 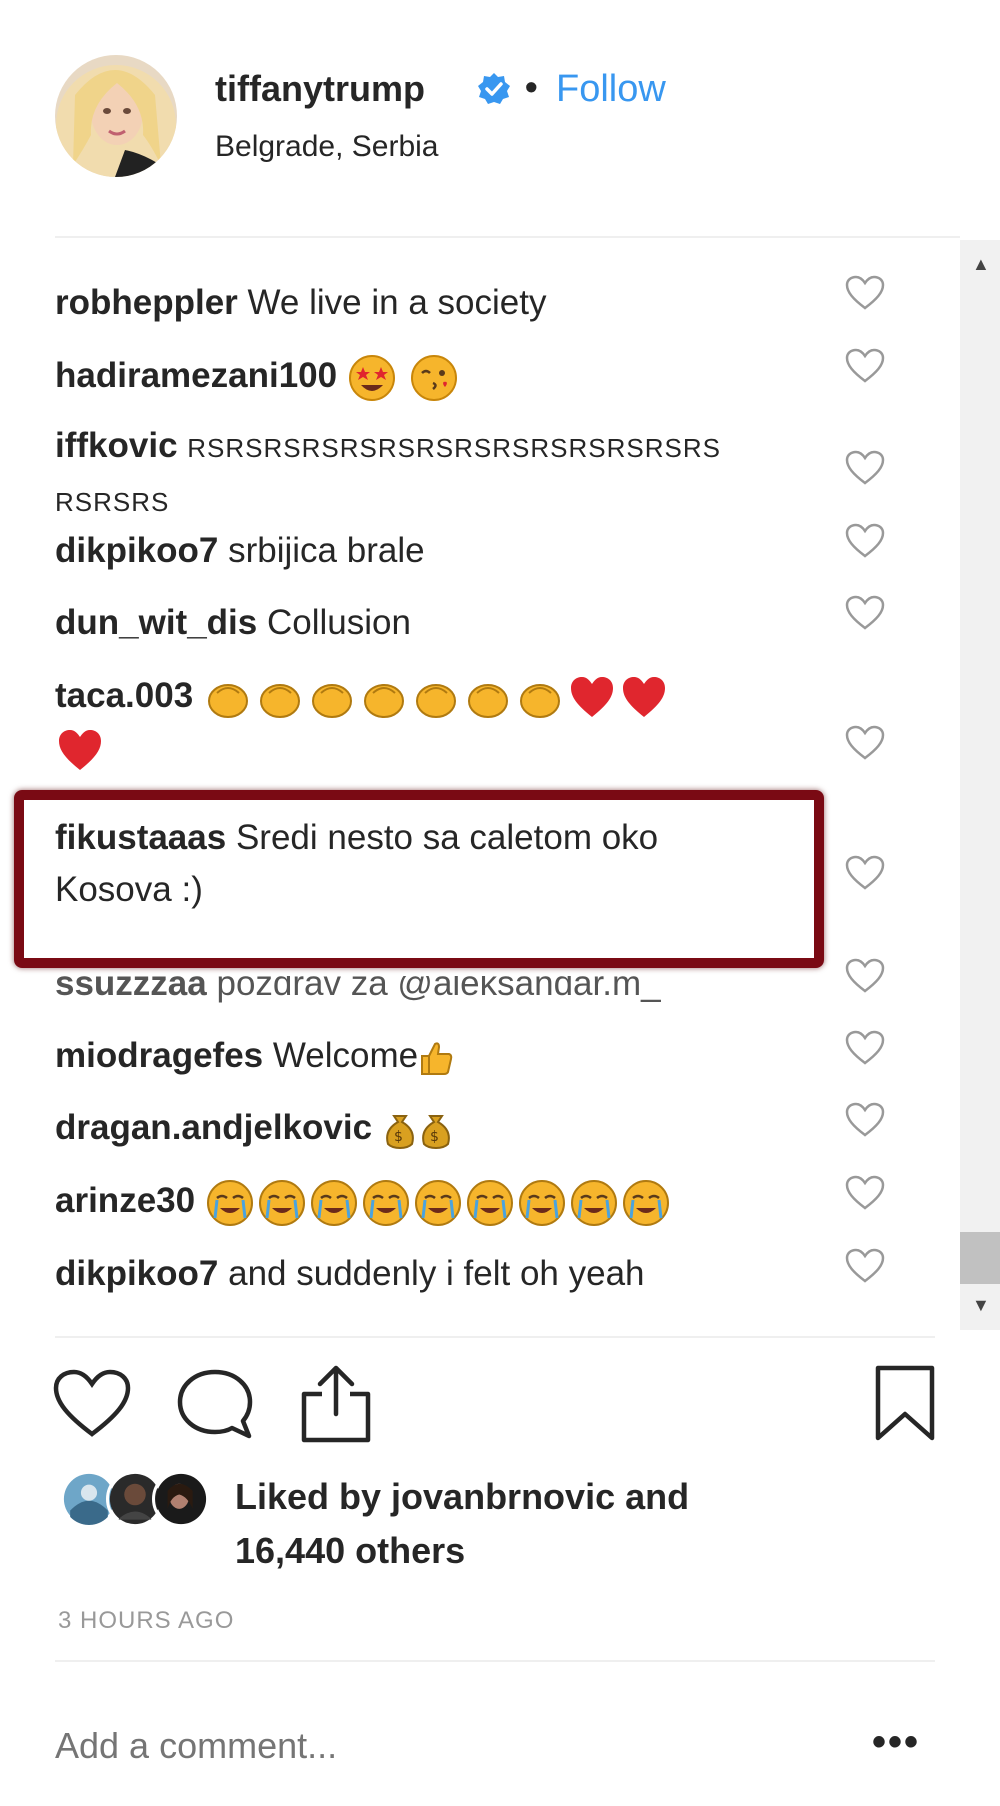 What do you see at coordinates (462, 1497) in the screenshot?
I see `likes-line-liked-by: Liked by jovanbrnovic and` at bounding box center [462, 1497].